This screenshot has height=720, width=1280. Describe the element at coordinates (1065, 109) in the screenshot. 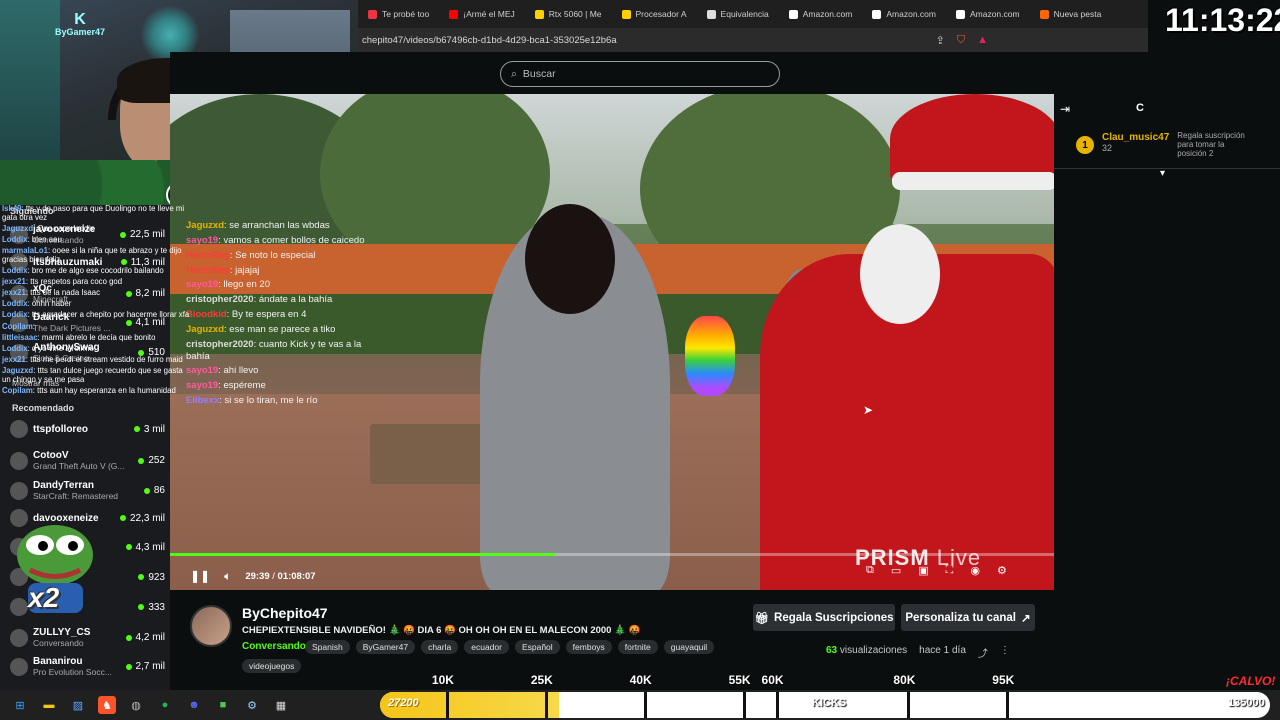

I see `collapse-chat-icon: ⇥` at that location.